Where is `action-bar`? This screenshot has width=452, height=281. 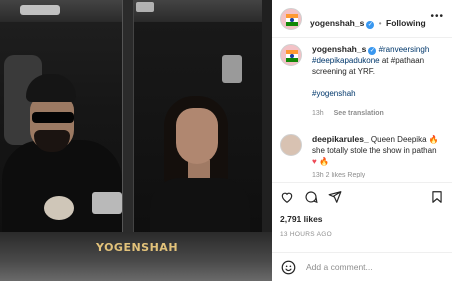 action-bar is located at coordinates (362, 195).